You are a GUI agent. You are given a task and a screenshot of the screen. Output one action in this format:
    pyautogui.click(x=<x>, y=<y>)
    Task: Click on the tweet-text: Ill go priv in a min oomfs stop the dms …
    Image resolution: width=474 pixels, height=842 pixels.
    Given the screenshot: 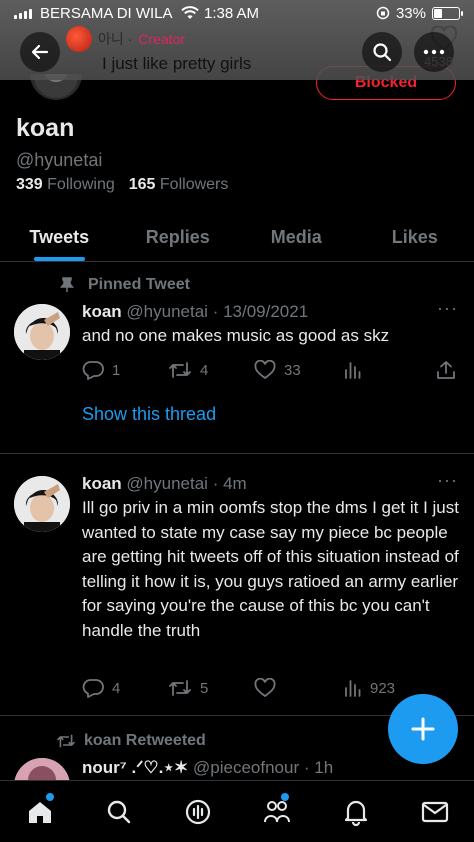 What is the action you would take?
    pyautogui.click(x=270, y=569)
    